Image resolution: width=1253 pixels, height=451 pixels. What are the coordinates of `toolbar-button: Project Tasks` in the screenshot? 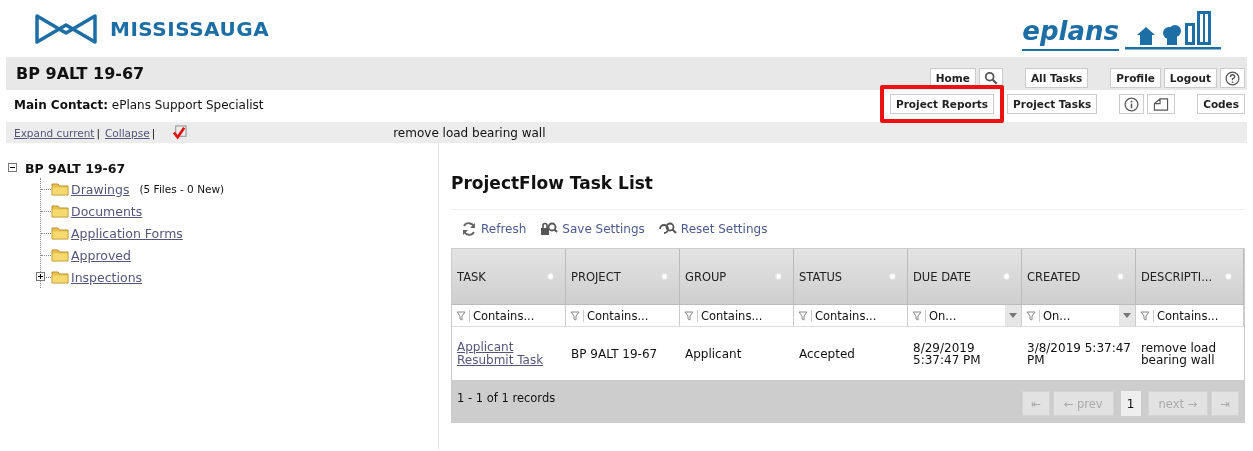 It's located at (1052, 104).